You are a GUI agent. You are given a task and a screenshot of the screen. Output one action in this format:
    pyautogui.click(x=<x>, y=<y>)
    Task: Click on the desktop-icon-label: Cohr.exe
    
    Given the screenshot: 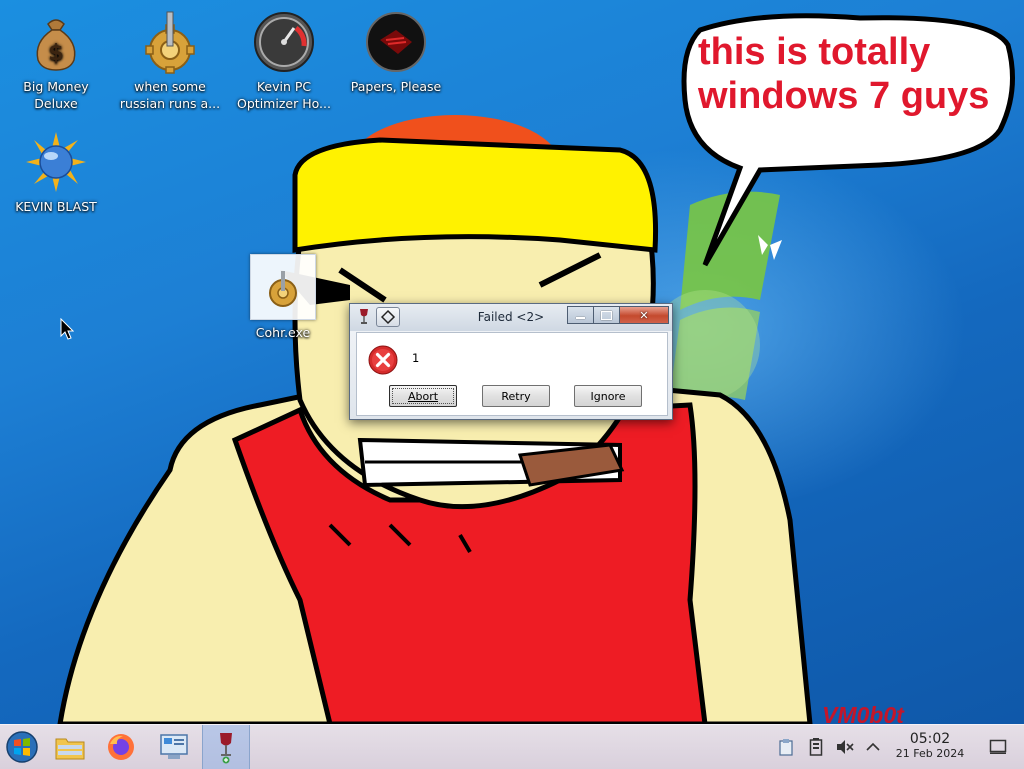 What is the action you would take?
    pyautogui.click(x=283, y=332)
    